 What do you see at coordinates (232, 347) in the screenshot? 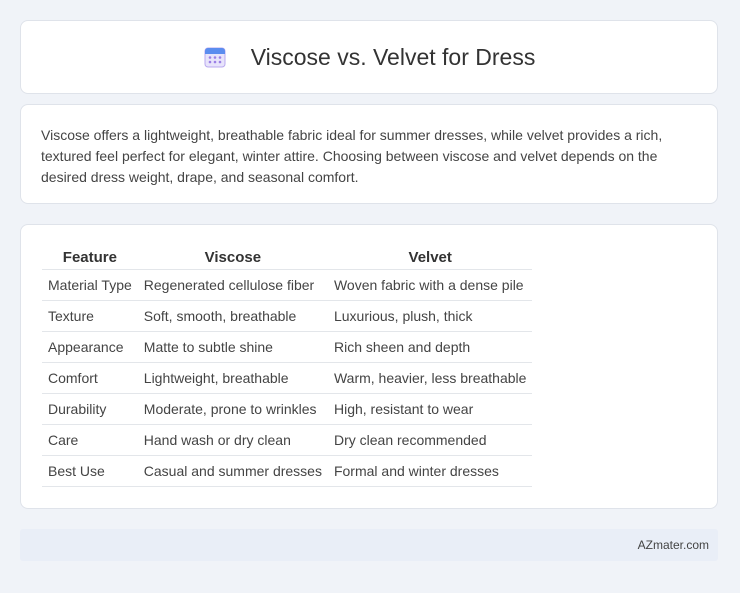
I see `table-cell-viscose: Matte to subtle shine` at bounding box center [232, 347].